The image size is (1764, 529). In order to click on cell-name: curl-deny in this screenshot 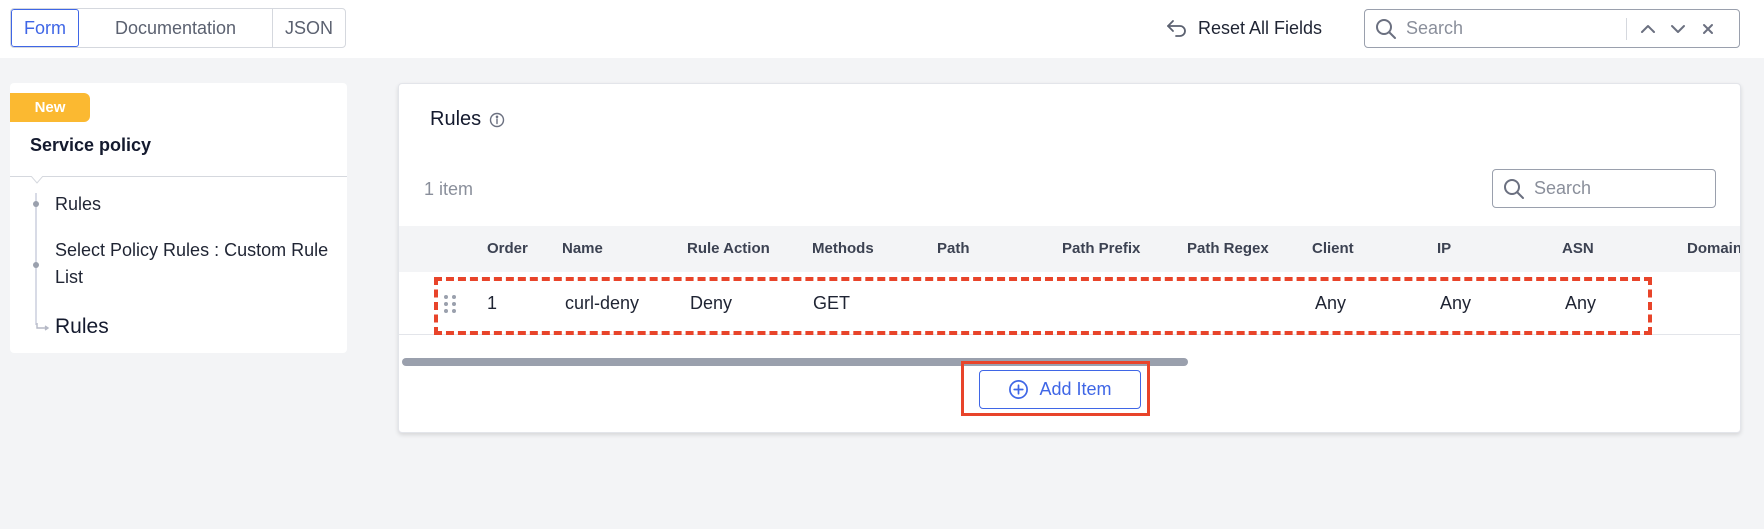, I will do `click(602, 303)`.